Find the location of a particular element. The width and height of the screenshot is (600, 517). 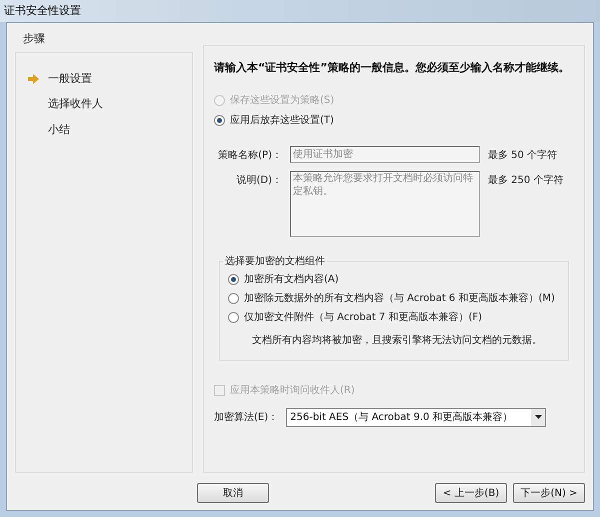

group-title: 选择要加密的文档组件 is located at coordinates (275, 261).